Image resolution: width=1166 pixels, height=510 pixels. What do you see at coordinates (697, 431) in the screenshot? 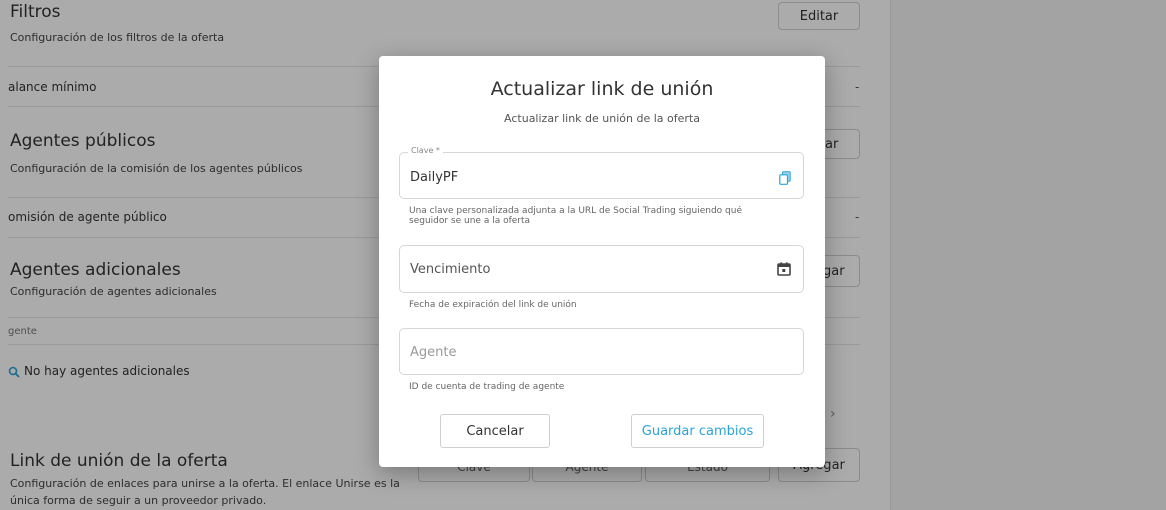
I see `save-changes-button: Guardar cambios` at bounding box center [697, 431].